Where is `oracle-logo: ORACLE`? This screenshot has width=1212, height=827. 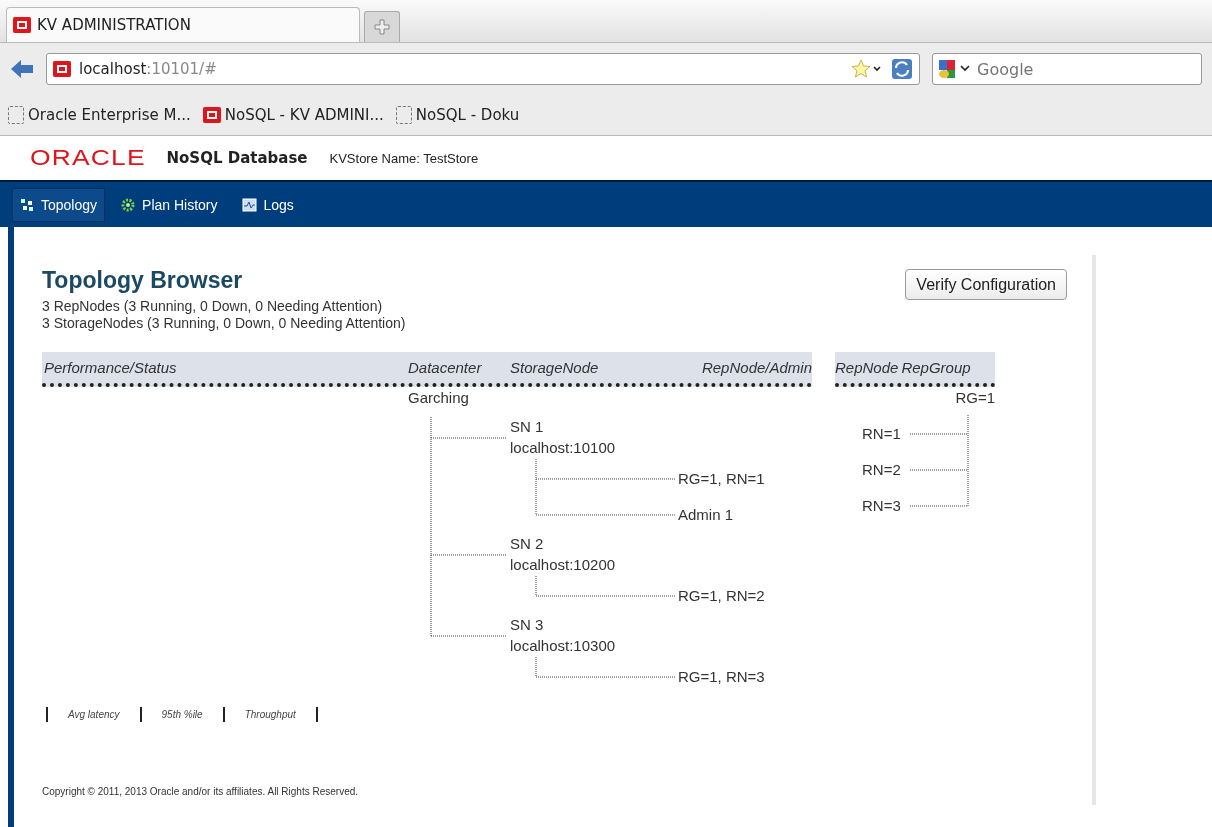
oracle-logo: ORACLE is located at coordinates (88, 158).